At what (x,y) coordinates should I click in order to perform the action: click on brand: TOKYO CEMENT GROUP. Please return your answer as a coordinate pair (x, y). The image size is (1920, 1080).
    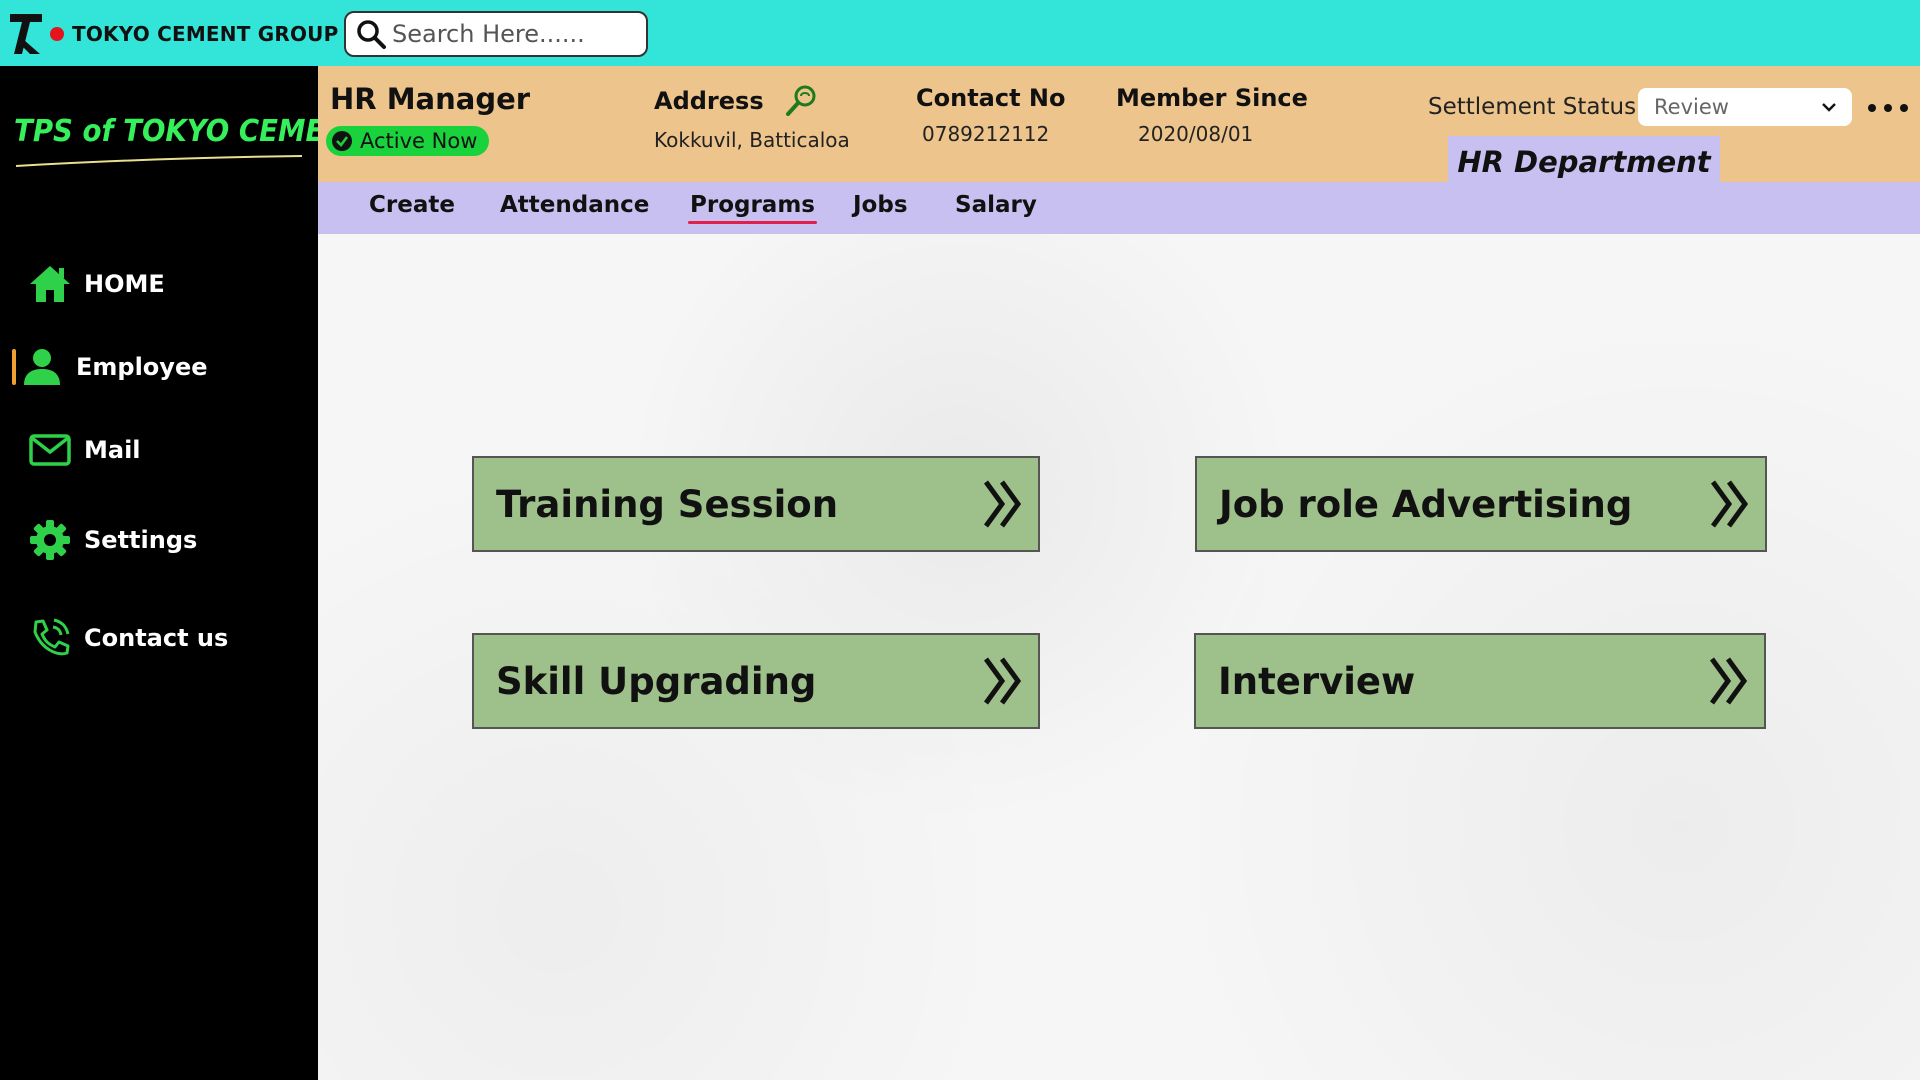
    Looking at the image, I should click on (174, 34).